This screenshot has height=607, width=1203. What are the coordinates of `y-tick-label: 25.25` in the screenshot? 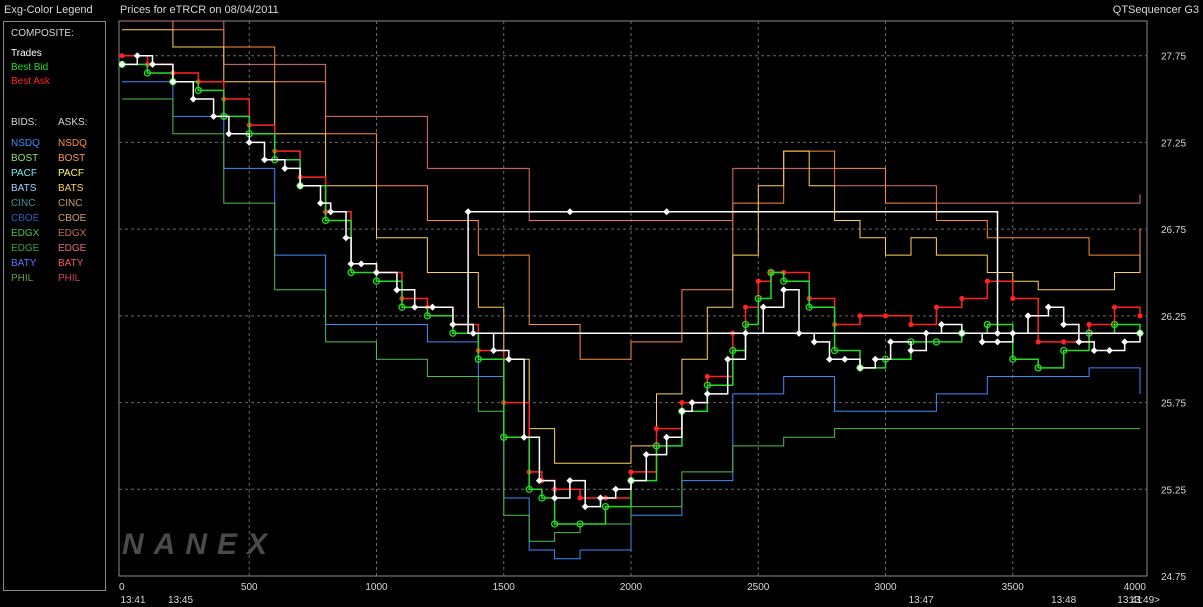 It's located at (1173, 490).